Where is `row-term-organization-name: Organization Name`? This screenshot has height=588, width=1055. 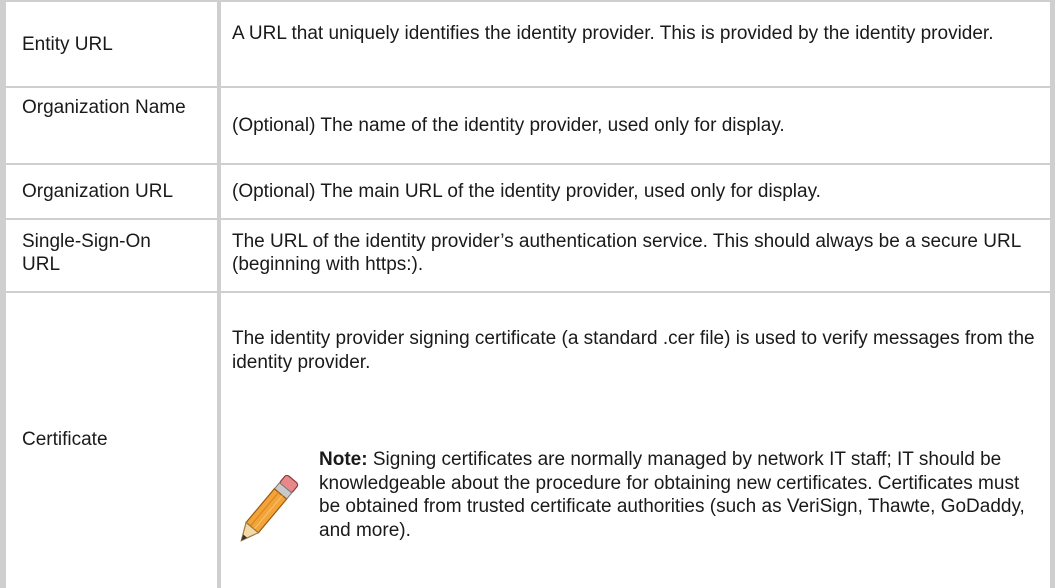 row-term-organization-name: Organization Name is located at coordinates (104, 107).